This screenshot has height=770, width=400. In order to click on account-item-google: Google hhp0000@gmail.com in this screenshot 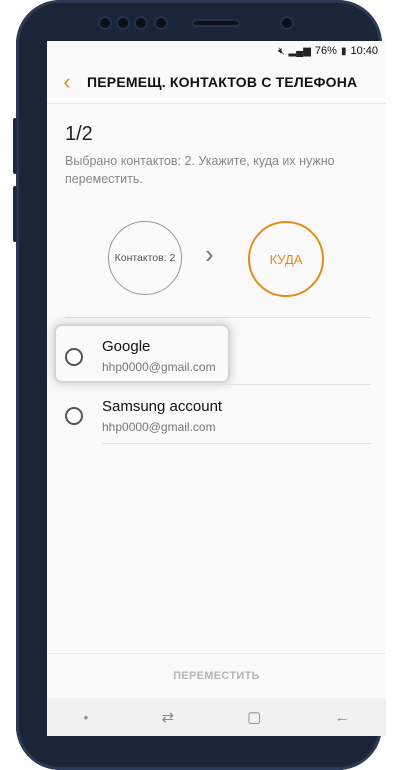, I will do `click(216, 357)`.